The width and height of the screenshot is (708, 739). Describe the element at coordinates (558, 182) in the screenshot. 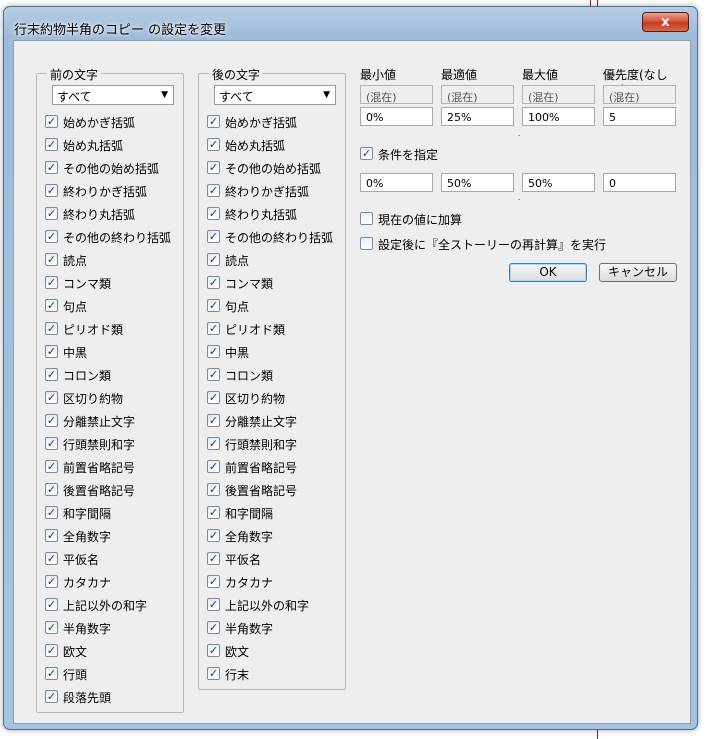

I see `condition-max-input: 50%` at that location.